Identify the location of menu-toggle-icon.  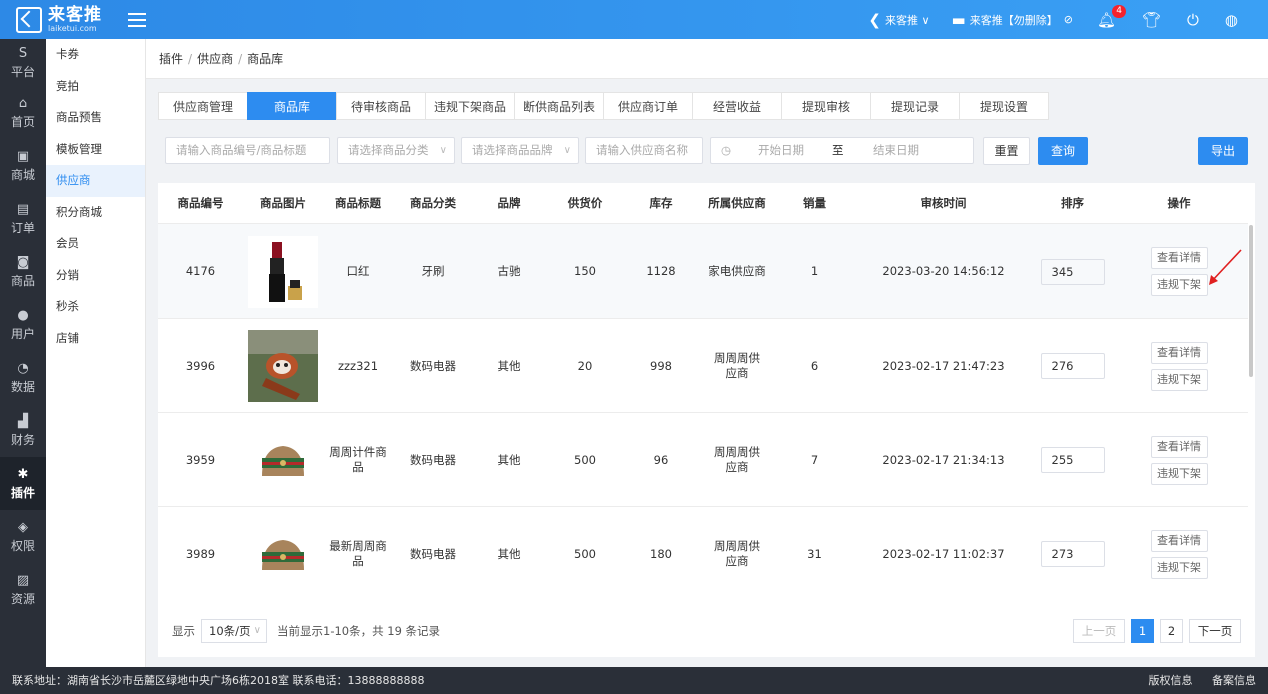
(137, 19).